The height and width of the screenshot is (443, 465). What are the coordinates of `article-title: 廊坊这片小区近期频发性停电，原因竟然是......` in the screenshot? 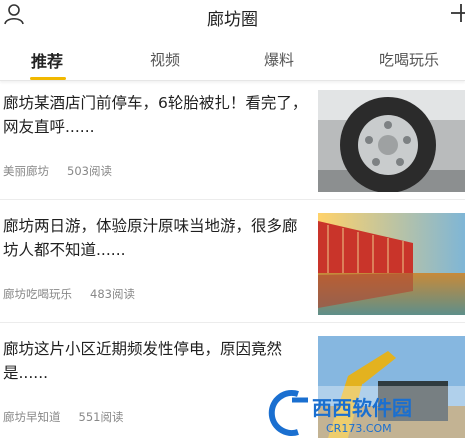 It's located at (155, 361).